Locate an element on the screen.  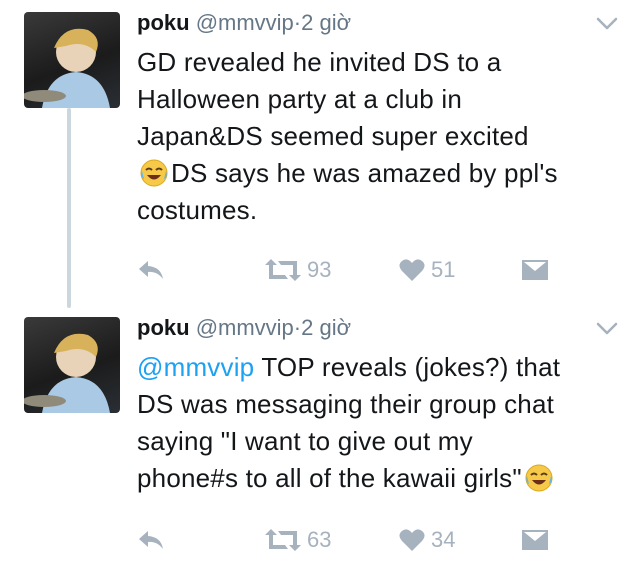
tweet-text-line: @mmvvip TOP reveals (jokes?) that is located at coordinates (377, 367).